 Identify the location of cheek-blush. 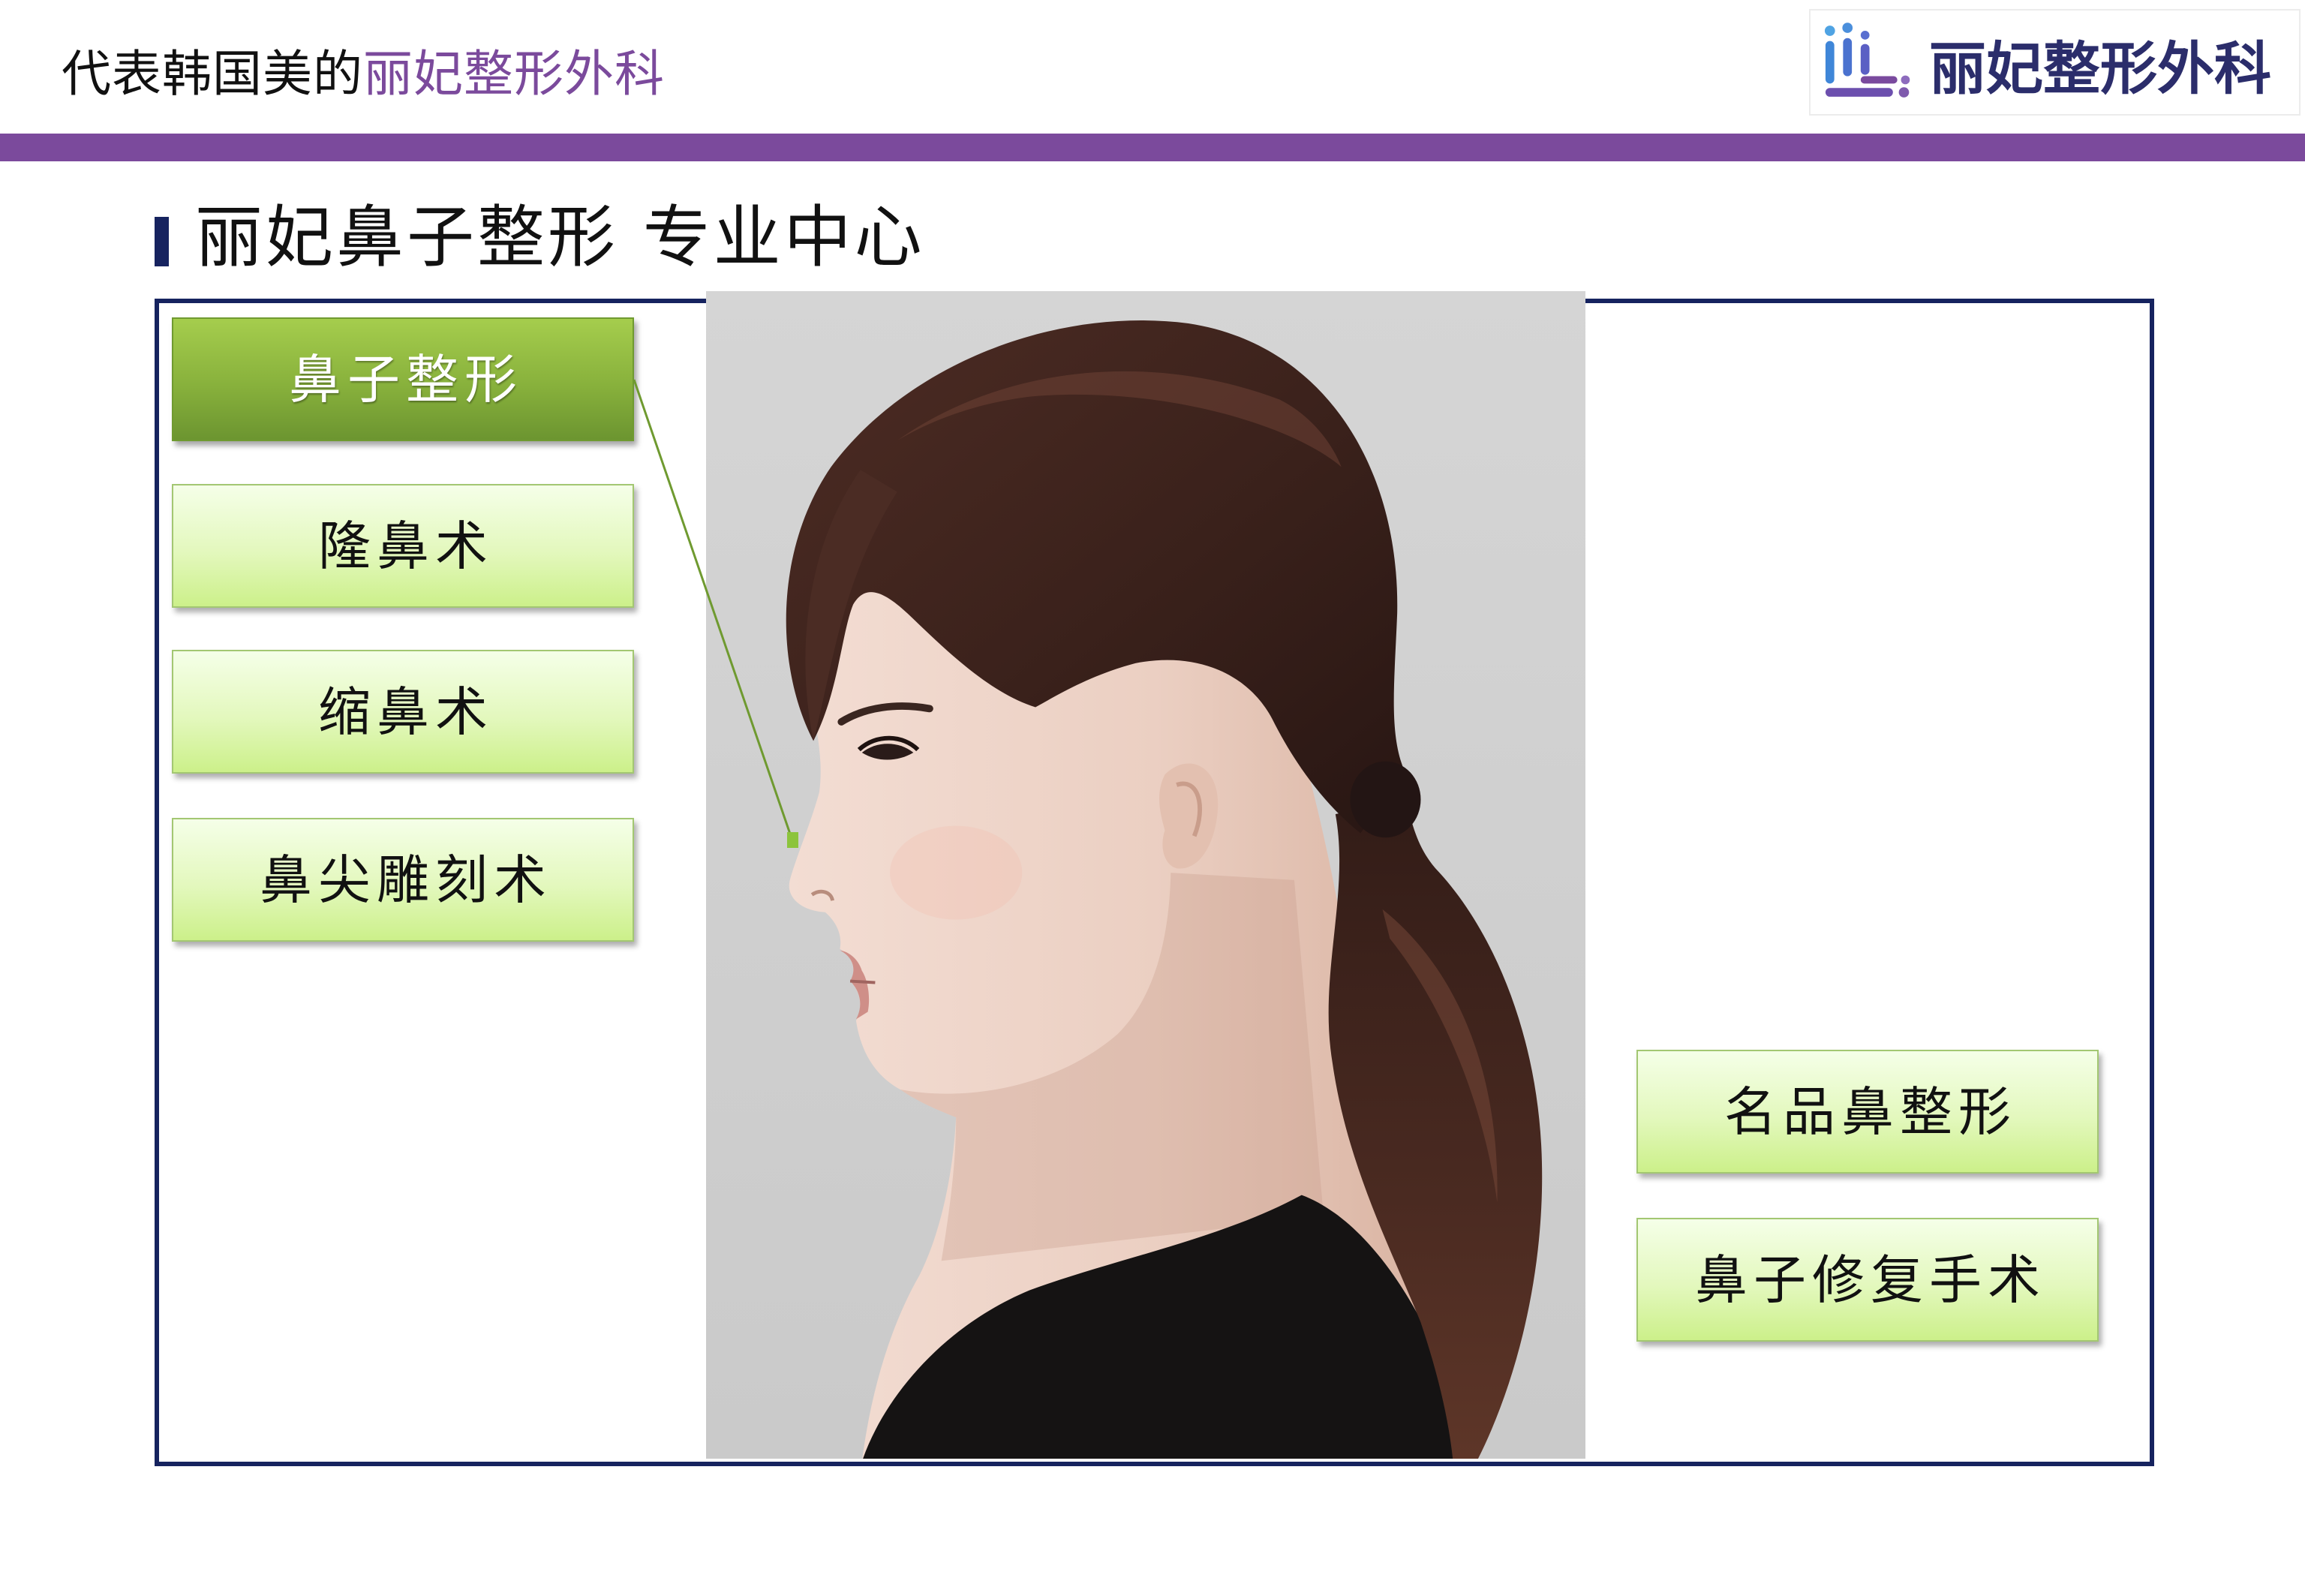
(956, 872).